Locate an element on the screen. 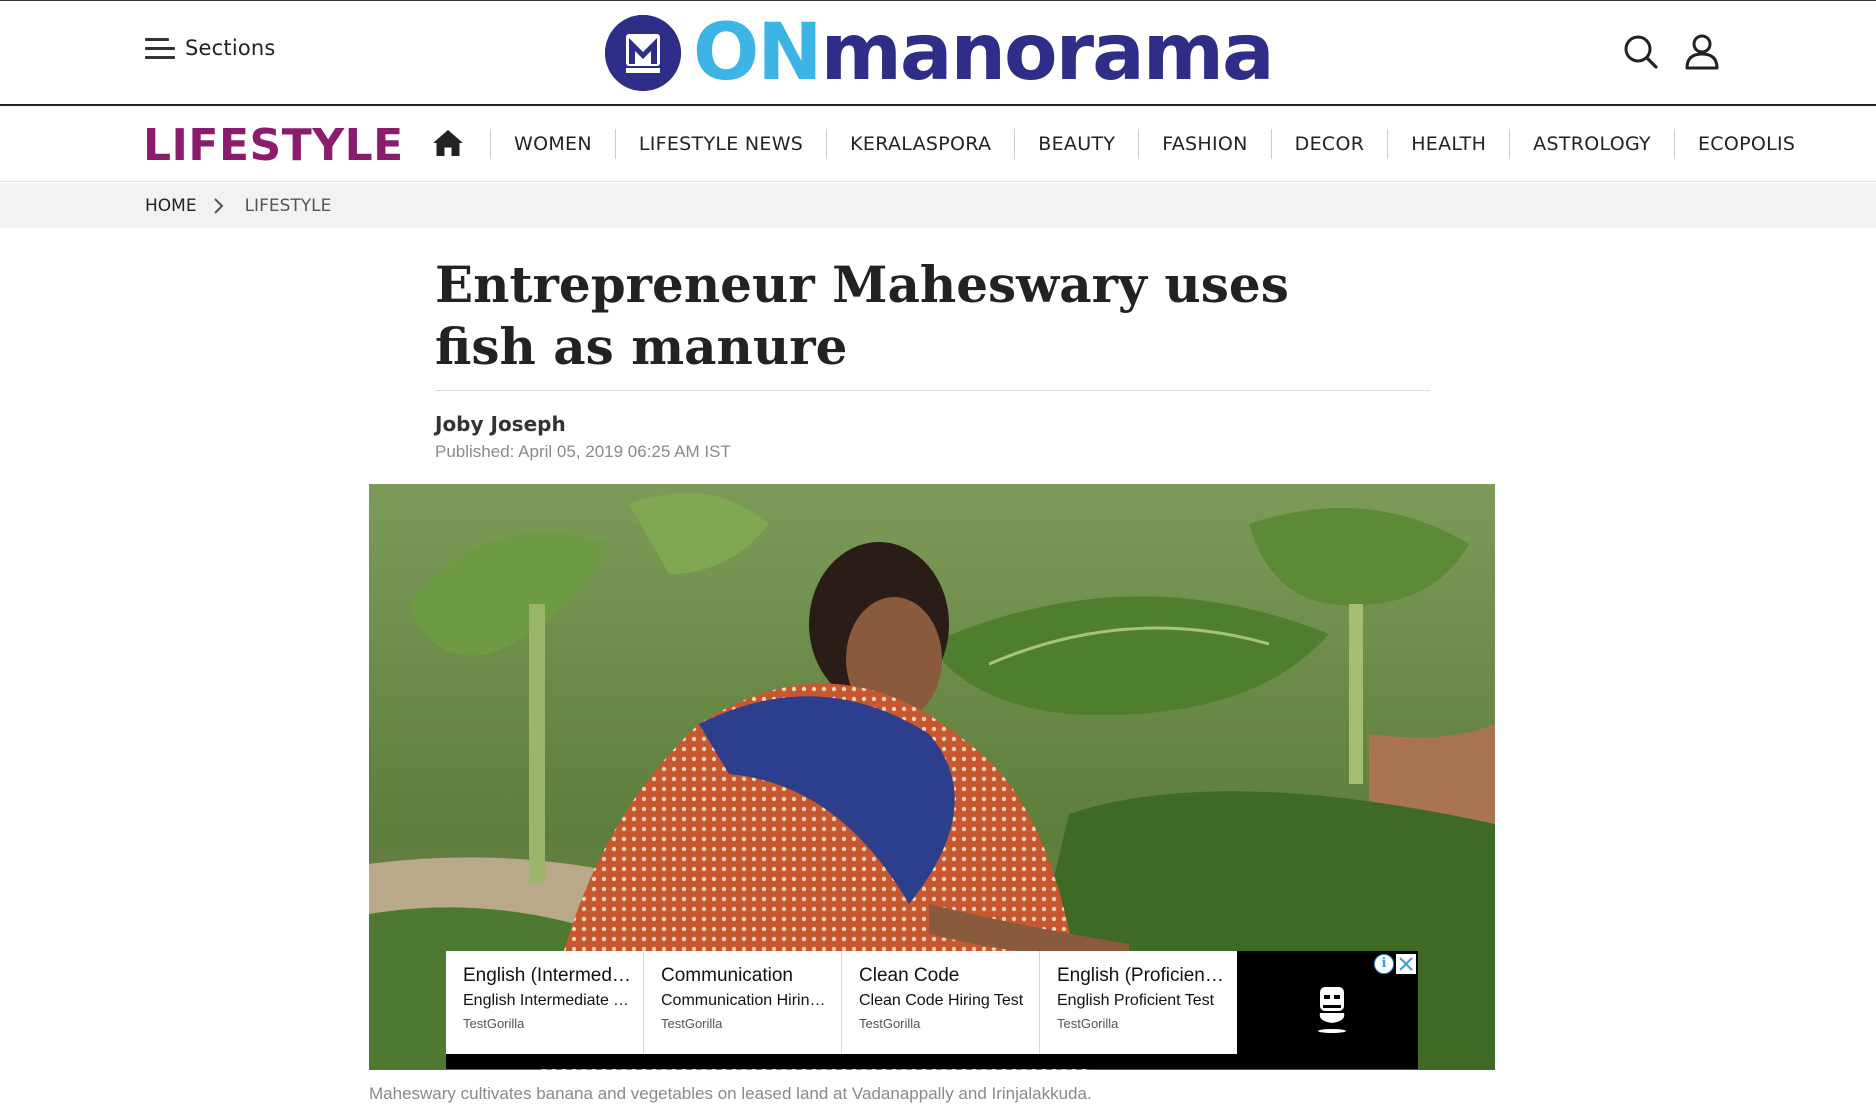  chevron-right-icon is located at coordinates (218, 205).